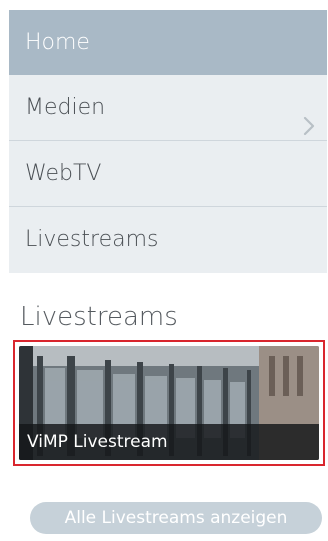  What do you see at coordinates (169, 442) in the screenshot?
I see `livestream-caption: ViMP Livestream` at bounding box center [169, 442].